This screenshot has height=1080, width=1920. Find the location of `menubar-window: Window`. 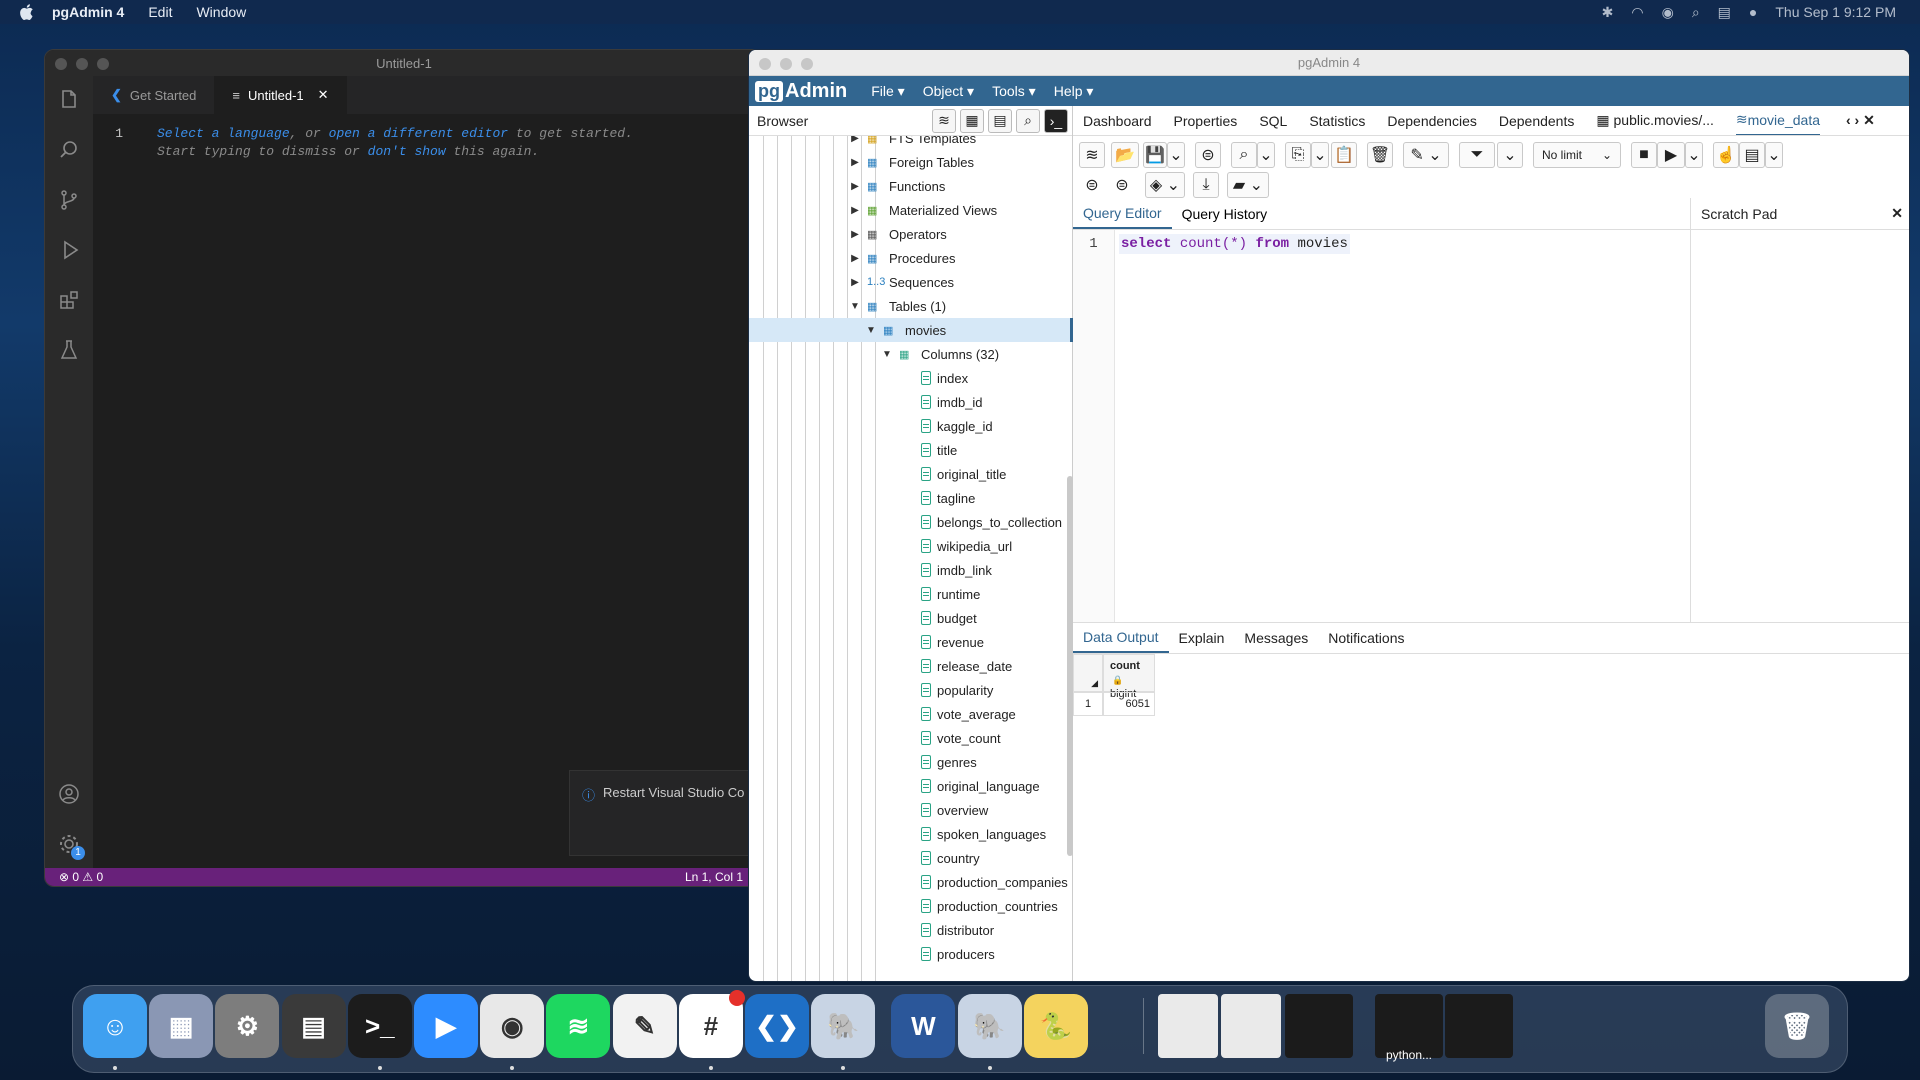

menubar-window: Window is located at coordinates (221, 12).